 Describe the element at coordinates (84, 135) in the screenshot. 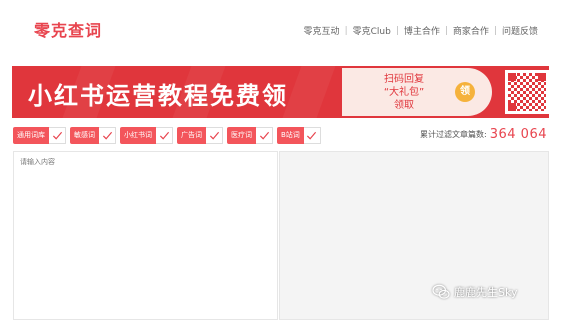

I see `filter-label: 敏感词` at that location.